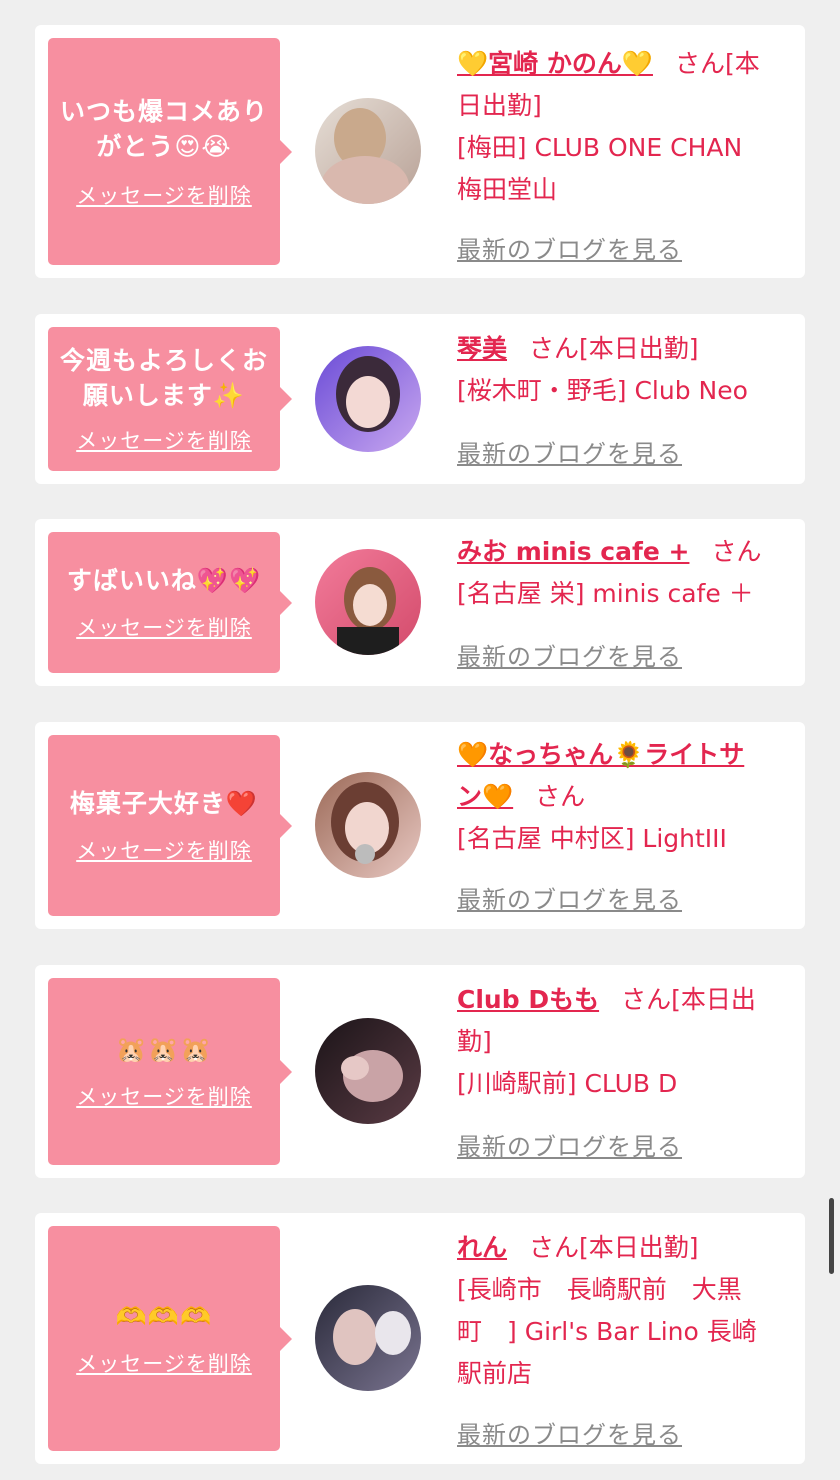 This screenshot has width=840, height=1480. Describe the element at coordinates (626, 573) in the screenshot. I see `cast-info: みお minis cafe + さん [名古屋 栄] minis cafe ＋` at that location.